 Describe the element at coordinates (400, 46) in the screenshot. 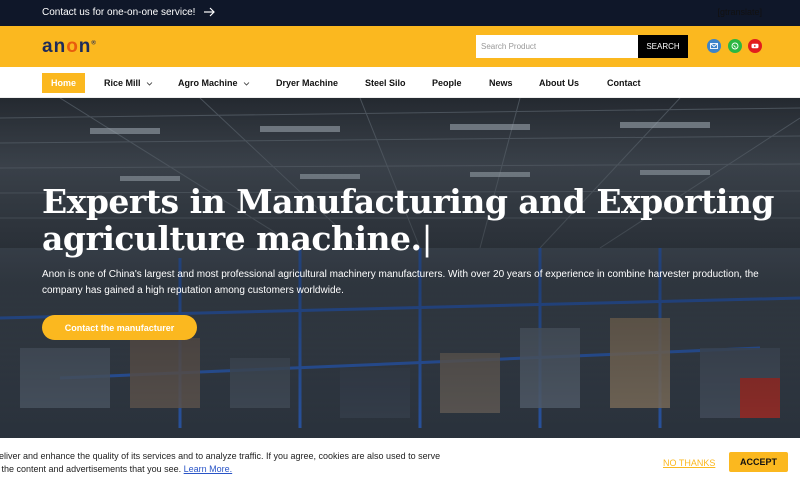

I see `site-header: anon® SEARCH` at that location.